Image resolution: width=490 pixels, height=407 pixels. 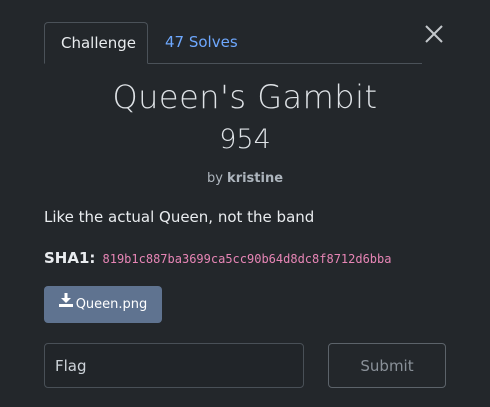 What do you see at coordinates (214, 178) in the screenshot?
I see `author-prefix: by` at bounding box center [214, 178].